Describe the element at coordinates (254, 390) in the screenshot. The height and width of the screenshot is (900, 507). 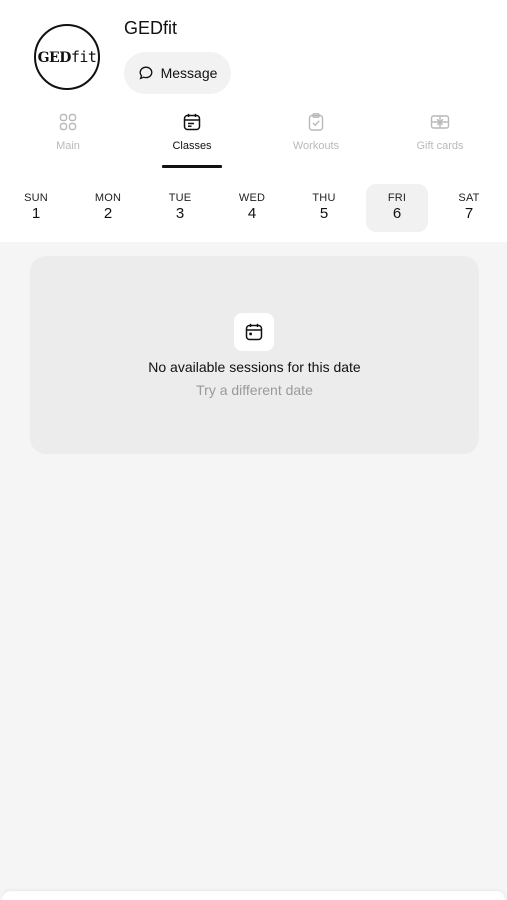
I see `empty-state-subtitle: Try a different date` at that location.